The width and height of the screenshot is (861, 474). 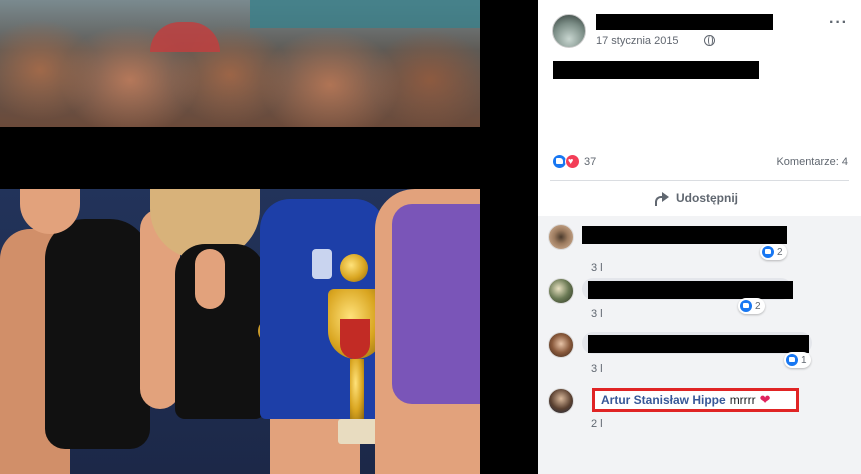 What do you see at coordinates (436, 304) in the screenshot?
I see `photo-purple-swimsuit` at bounding box center [436, 304].